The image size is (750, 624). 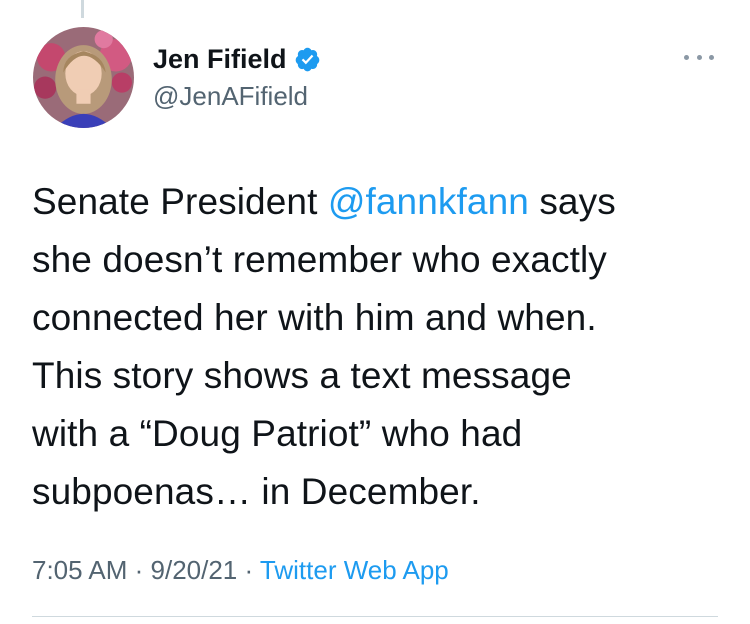 I want to click on more-horizontal-icon, so click(x=699, y=57).